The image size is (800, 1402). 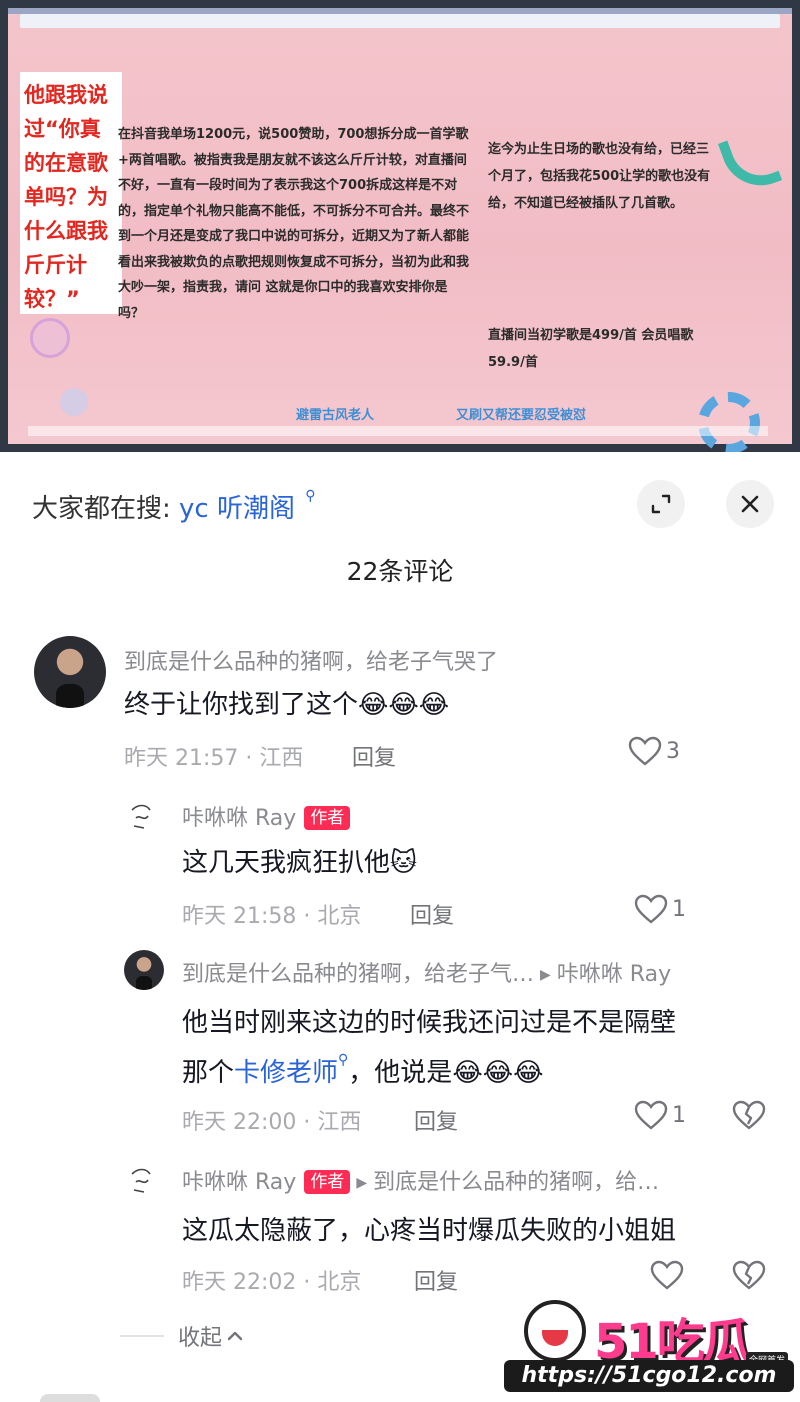 What do you see at coordinates (272, 1282) in the screenshot?
I see `comment-meta: 昨天 22:02 · 北京` at bounding box center [272, 1282].